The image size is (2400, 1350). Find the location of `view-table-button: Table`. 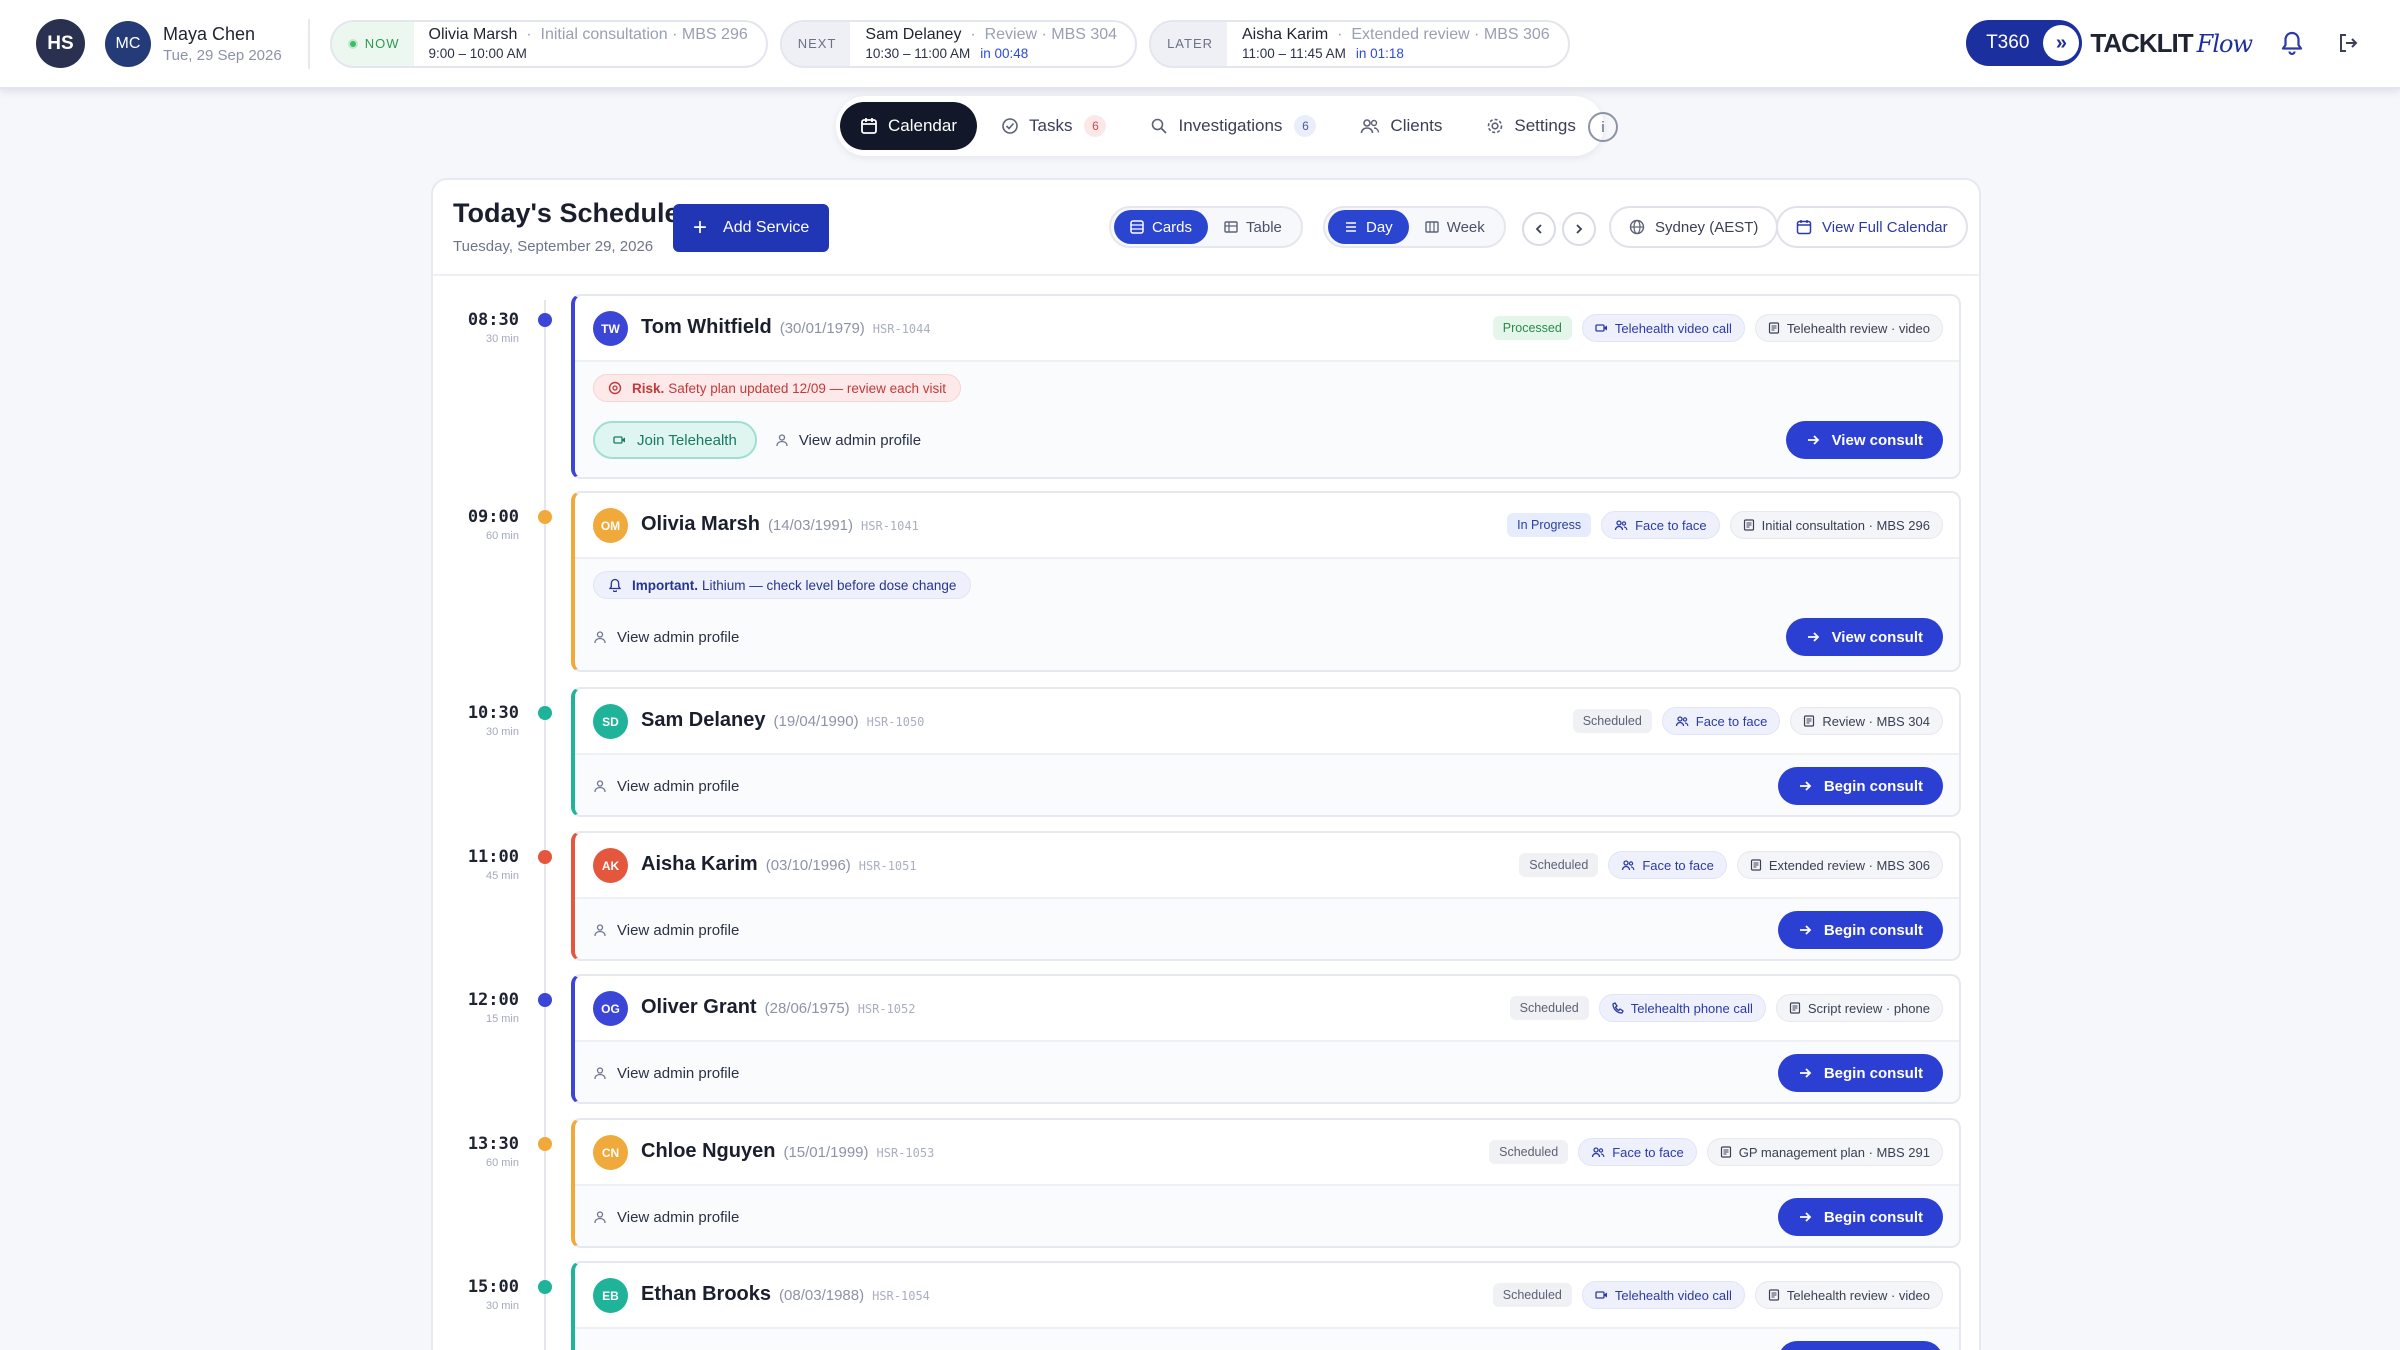

view-table-button: Table is located at coordinates (1253, 227).